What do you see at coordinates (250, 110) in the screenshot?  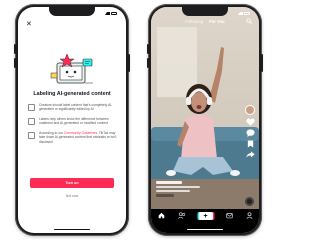 I see `avatar` at bounding box center [250, 110].